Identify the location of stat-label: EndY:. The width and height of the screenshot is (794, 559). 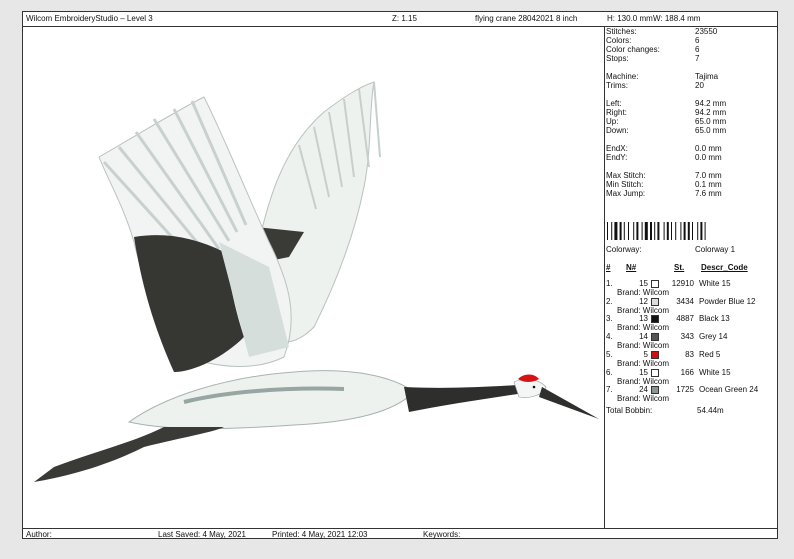
(617, 157).